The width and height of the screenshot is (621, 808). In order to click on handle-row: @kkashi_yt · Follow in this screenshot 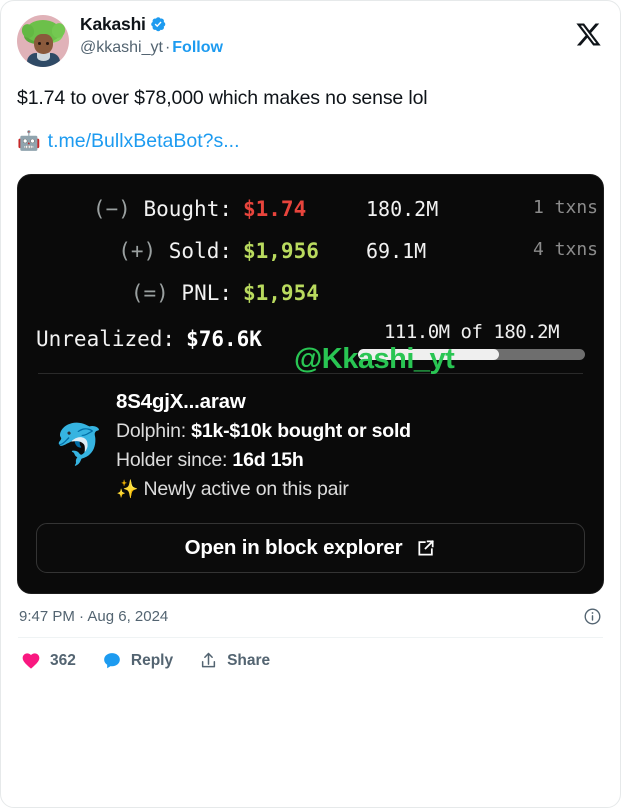, I will do `click(151, 48)`.